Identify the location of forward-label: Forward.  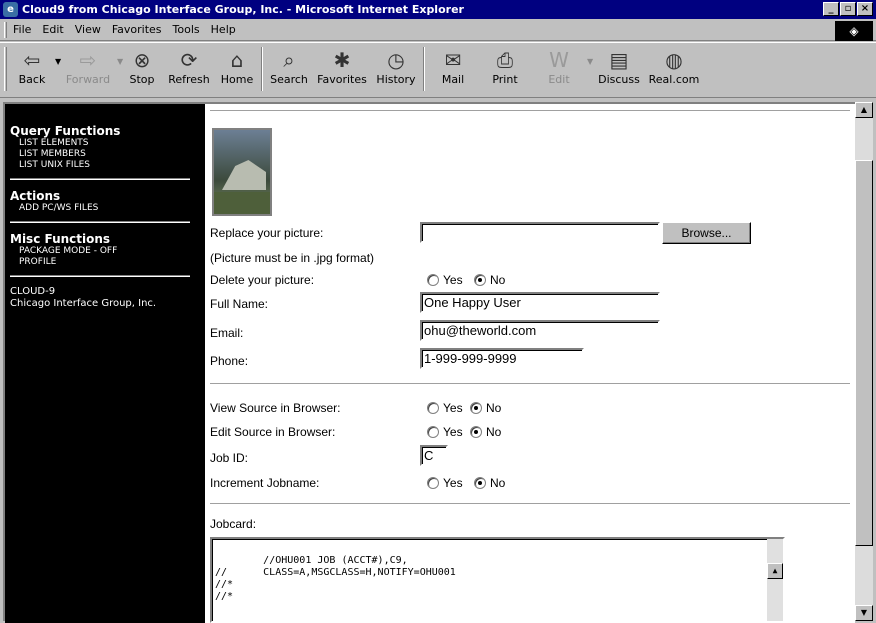
(88, 79).